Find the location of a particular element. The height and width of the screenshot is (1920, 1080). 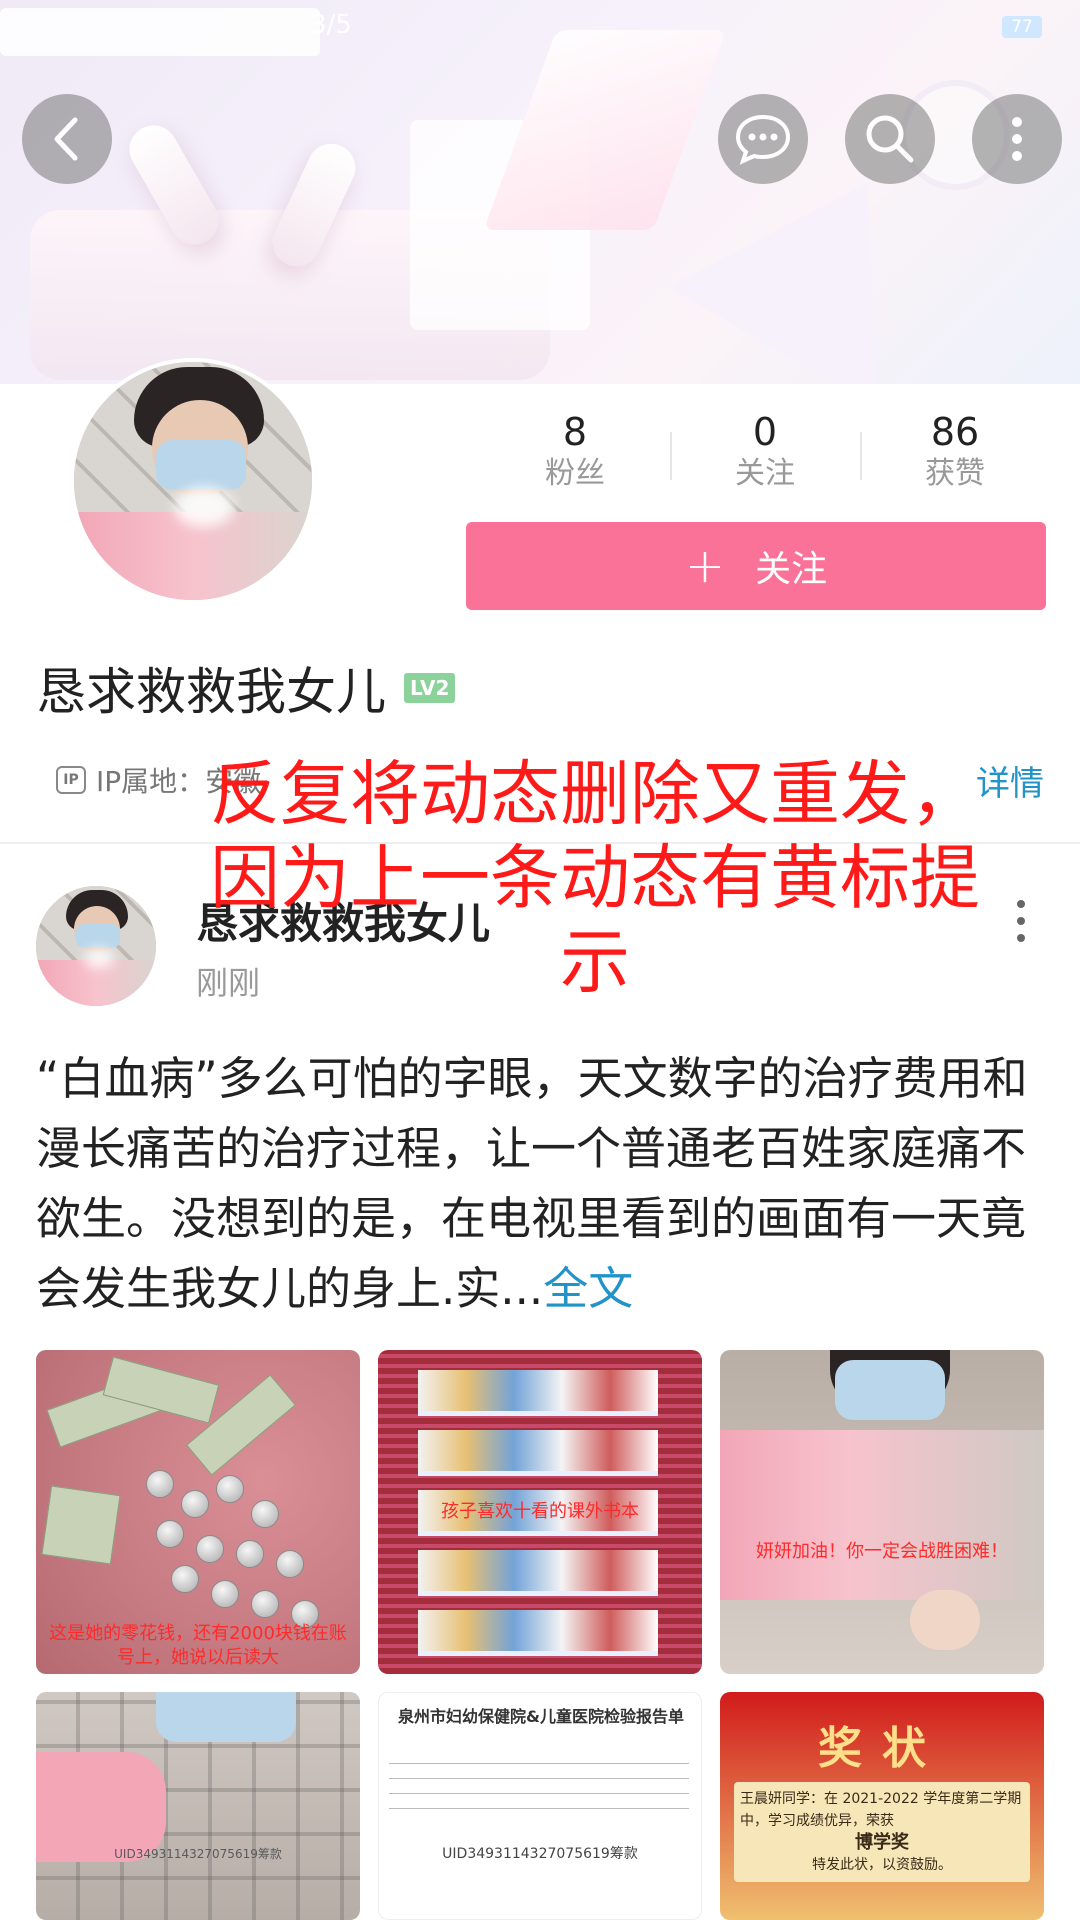

search-icon is located at coordinates (890, 139).